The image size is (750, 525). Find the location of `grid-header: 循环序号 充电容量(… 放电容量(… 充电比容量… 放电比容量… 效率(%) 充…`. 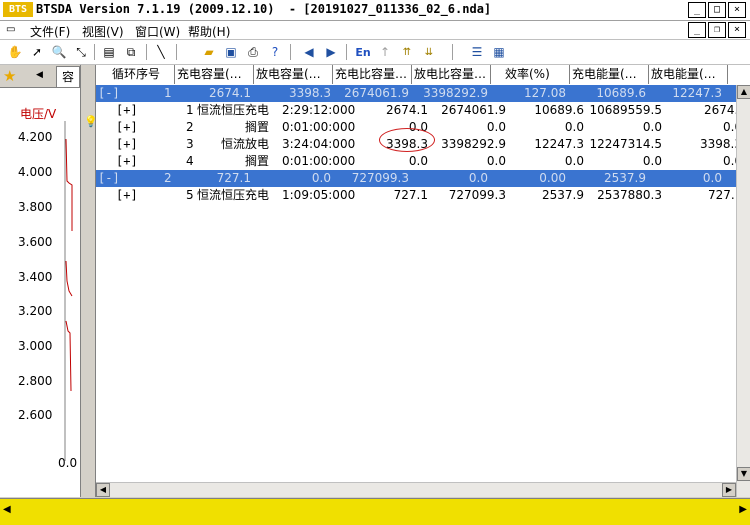

grid-header: 循环序号 充电容量(… 放电容量(… 充电比容量… 放电比容量… 效率(%) 充… is located at coordinates (423, 75).